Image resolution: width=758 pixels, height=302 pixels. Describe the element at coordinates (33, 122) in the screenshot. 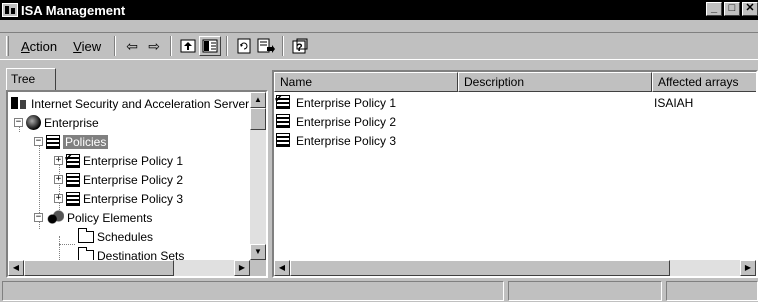

I see `globe-icon` at that location.